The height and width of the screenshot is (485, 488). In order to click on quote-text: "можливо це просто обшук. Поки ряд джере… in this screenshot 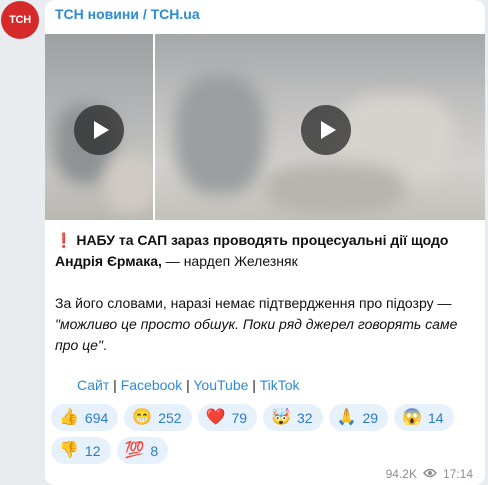, I will do `click(256, 334)`.